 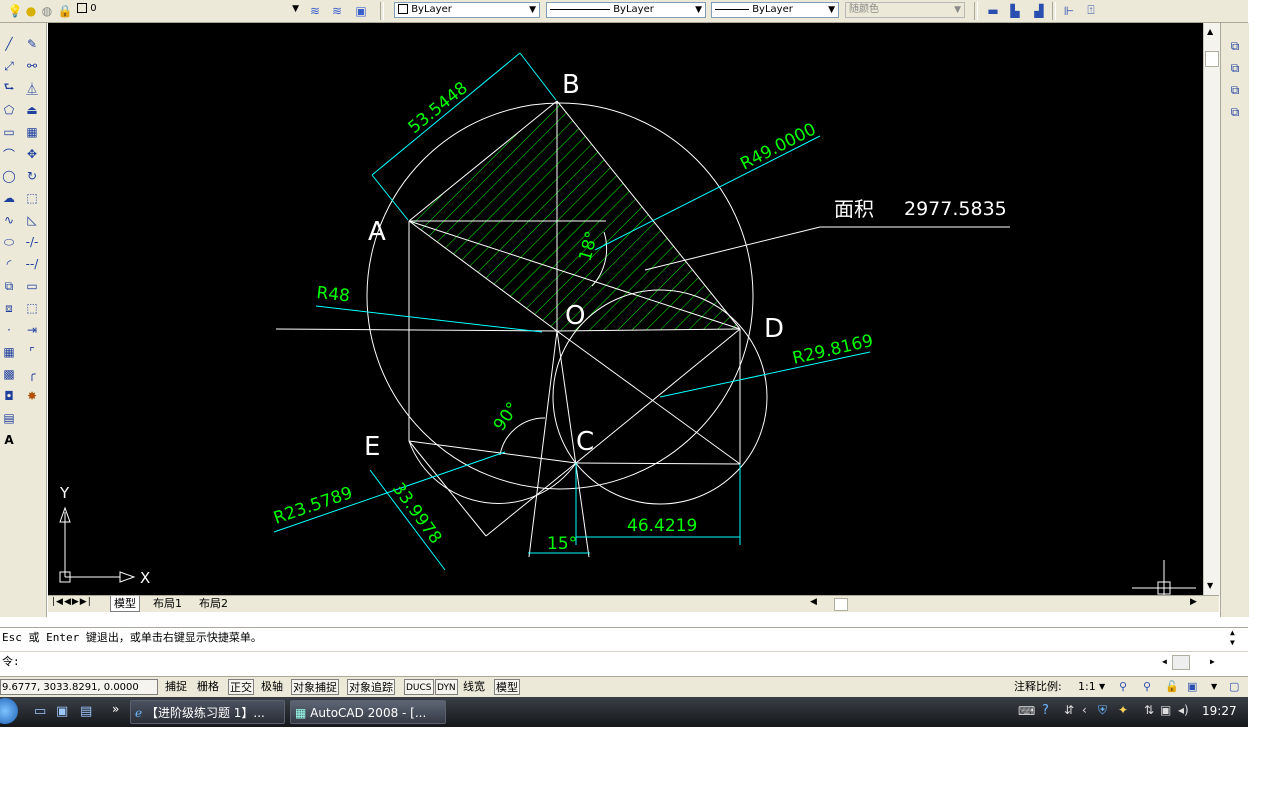 I want to click on volume-icon: ◂), so click(x=1183, y=710).